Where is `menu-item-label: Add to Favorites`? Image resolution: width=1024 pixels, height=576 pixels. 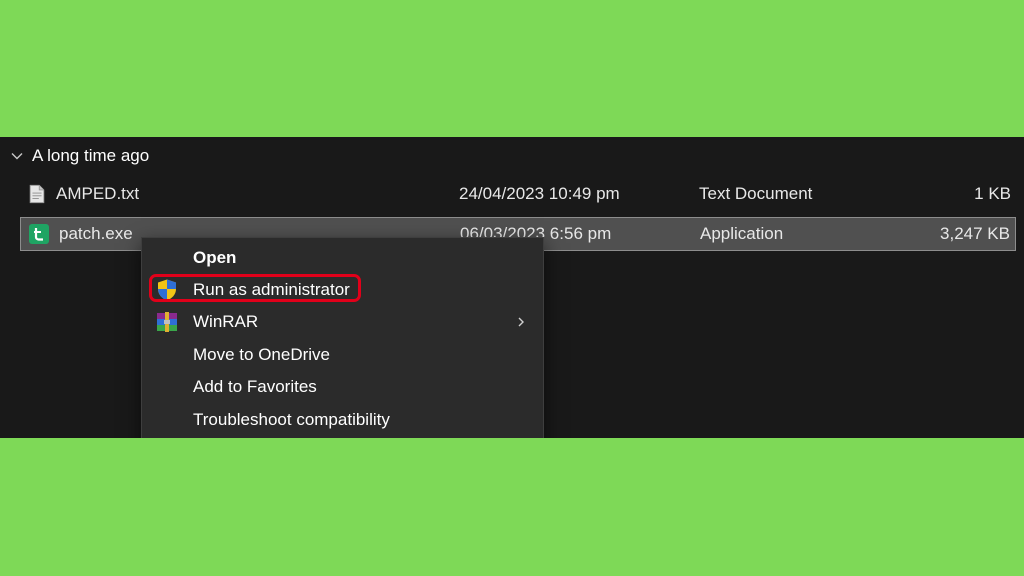
menu-item-label: Add to Favorites is located at coordinates (255, 386).